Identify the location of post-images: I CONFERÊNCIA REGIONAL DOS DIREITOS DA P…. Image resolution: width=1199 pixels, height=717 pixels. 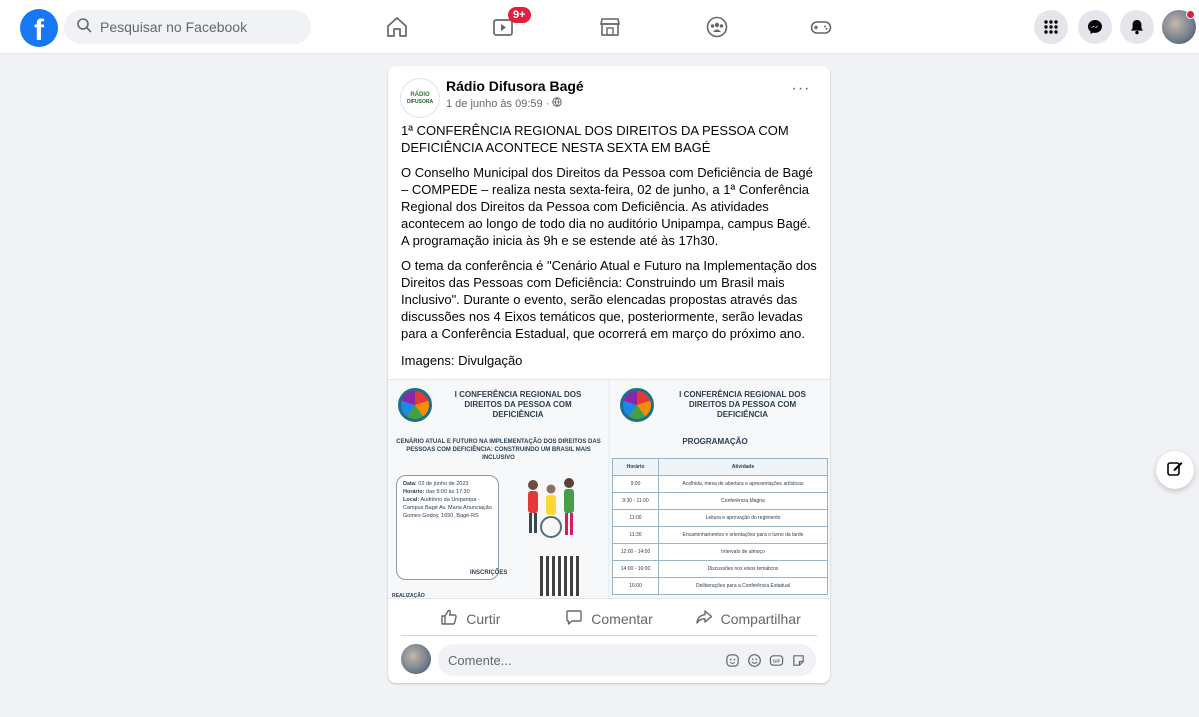
(609, 489).